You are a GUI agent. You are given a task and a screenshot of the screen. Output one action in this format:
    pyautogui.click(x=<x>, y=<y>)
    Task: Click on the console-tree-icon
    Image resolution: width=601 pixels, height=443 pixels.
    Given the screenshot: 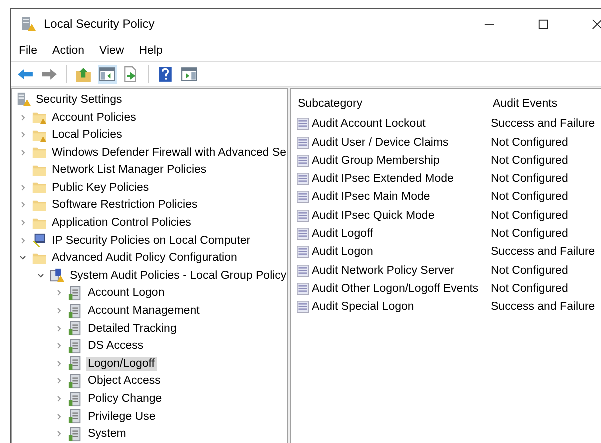 What is the action you would take?
    pyautogui.click(x=107, y=74)
    